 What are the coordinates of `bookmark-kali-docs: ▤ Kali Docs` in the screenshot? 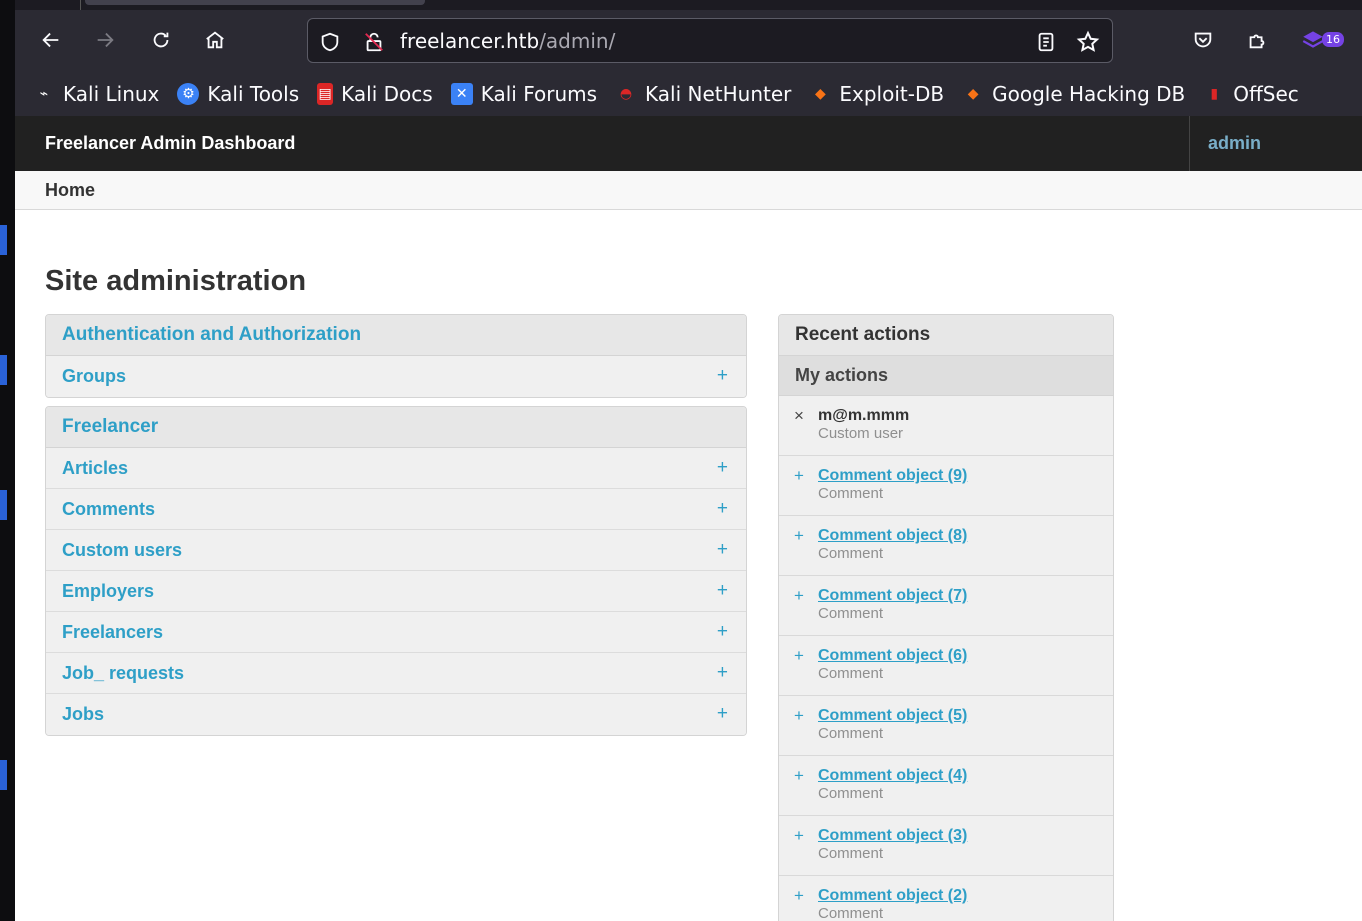 It's located at (375, 94).